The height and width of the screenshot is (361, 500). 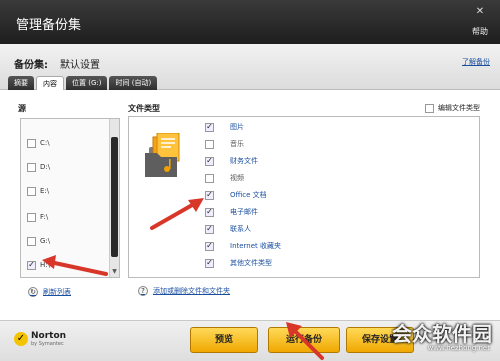 I want to click on backup-set-label: 备份集:, so click(x=31, y=65).